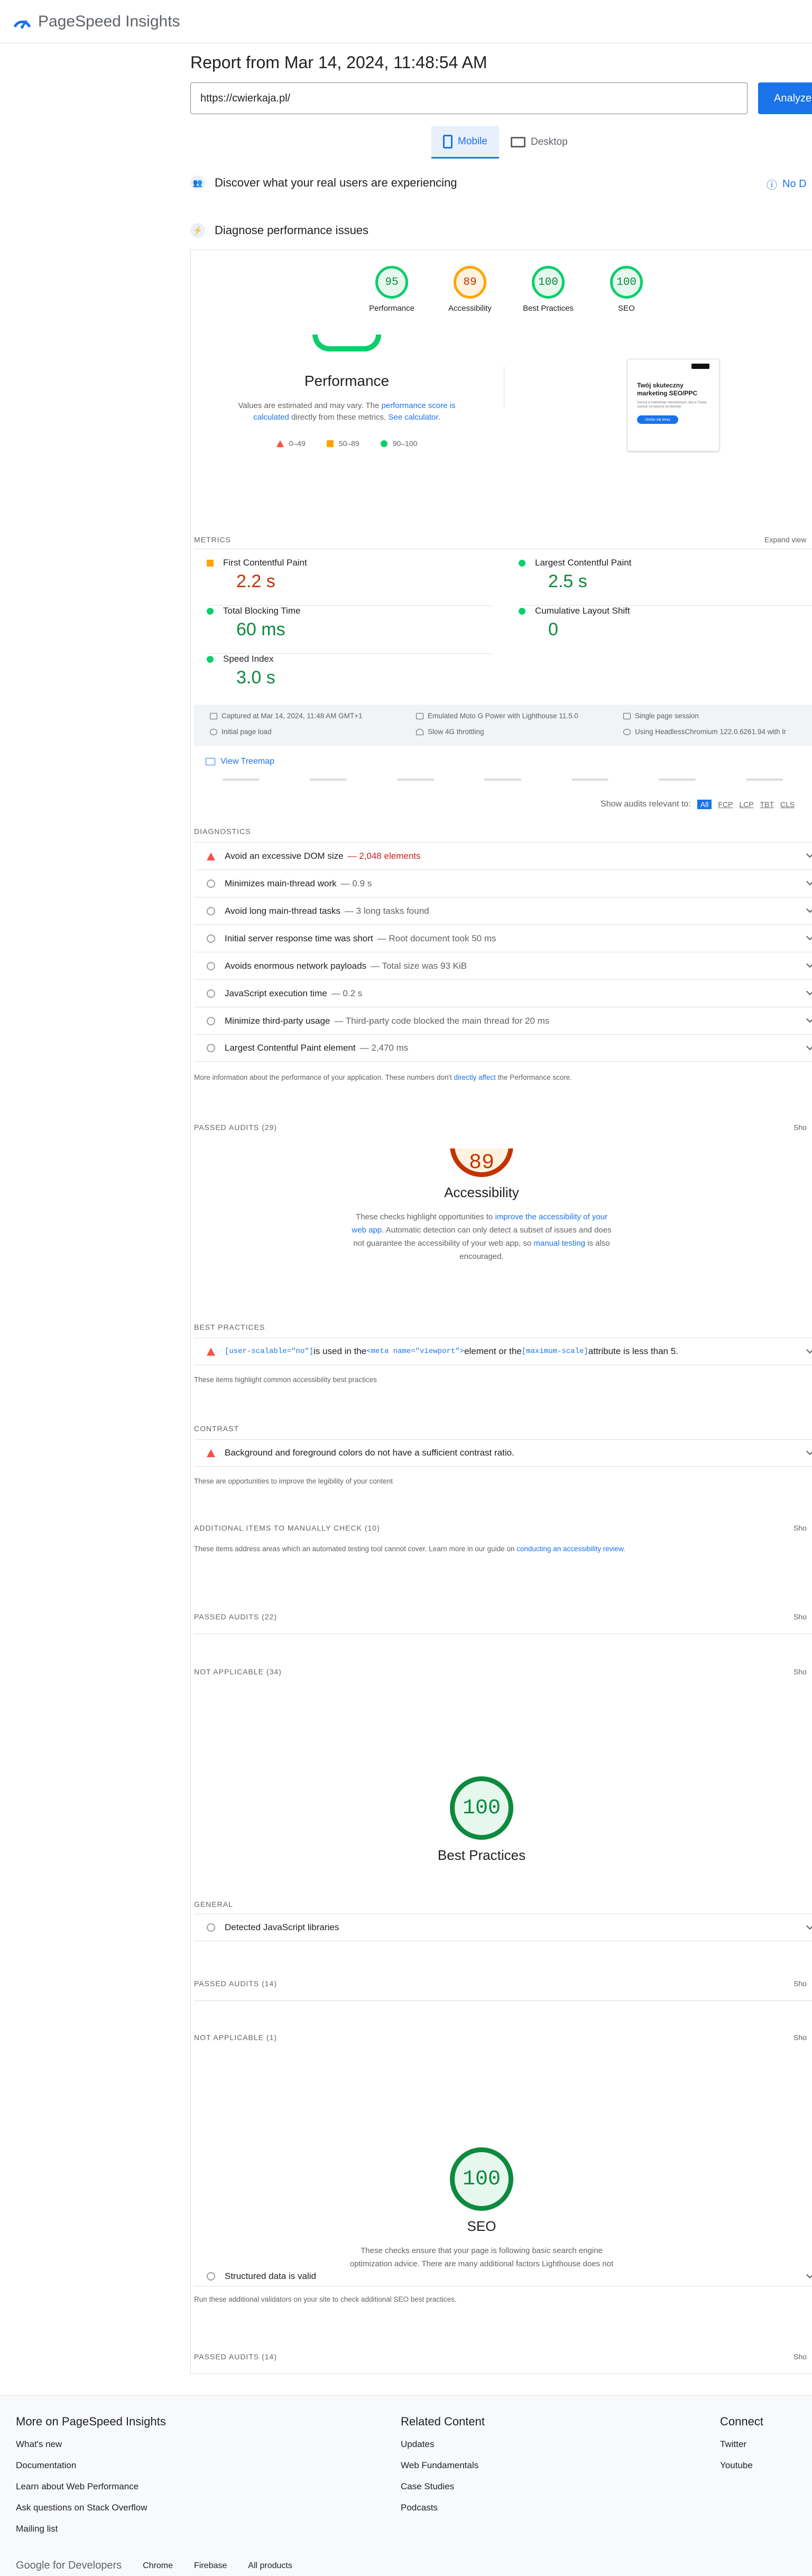 This screenshot has height=2576, width=812. Describe the element at coordinates (800, 1983) in the screenshot. I see `show-bp-passed-toggle: Sho` at that location.